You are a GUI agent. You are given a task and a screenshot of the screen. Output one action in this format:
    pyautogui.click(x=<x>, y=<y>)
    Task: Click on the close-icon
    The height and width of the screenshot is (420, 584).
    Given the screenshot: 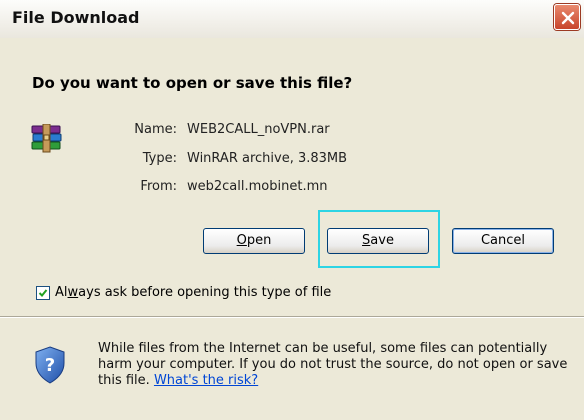 What is the action you would take?
    pyautogui.click(x=568, y=18)
    